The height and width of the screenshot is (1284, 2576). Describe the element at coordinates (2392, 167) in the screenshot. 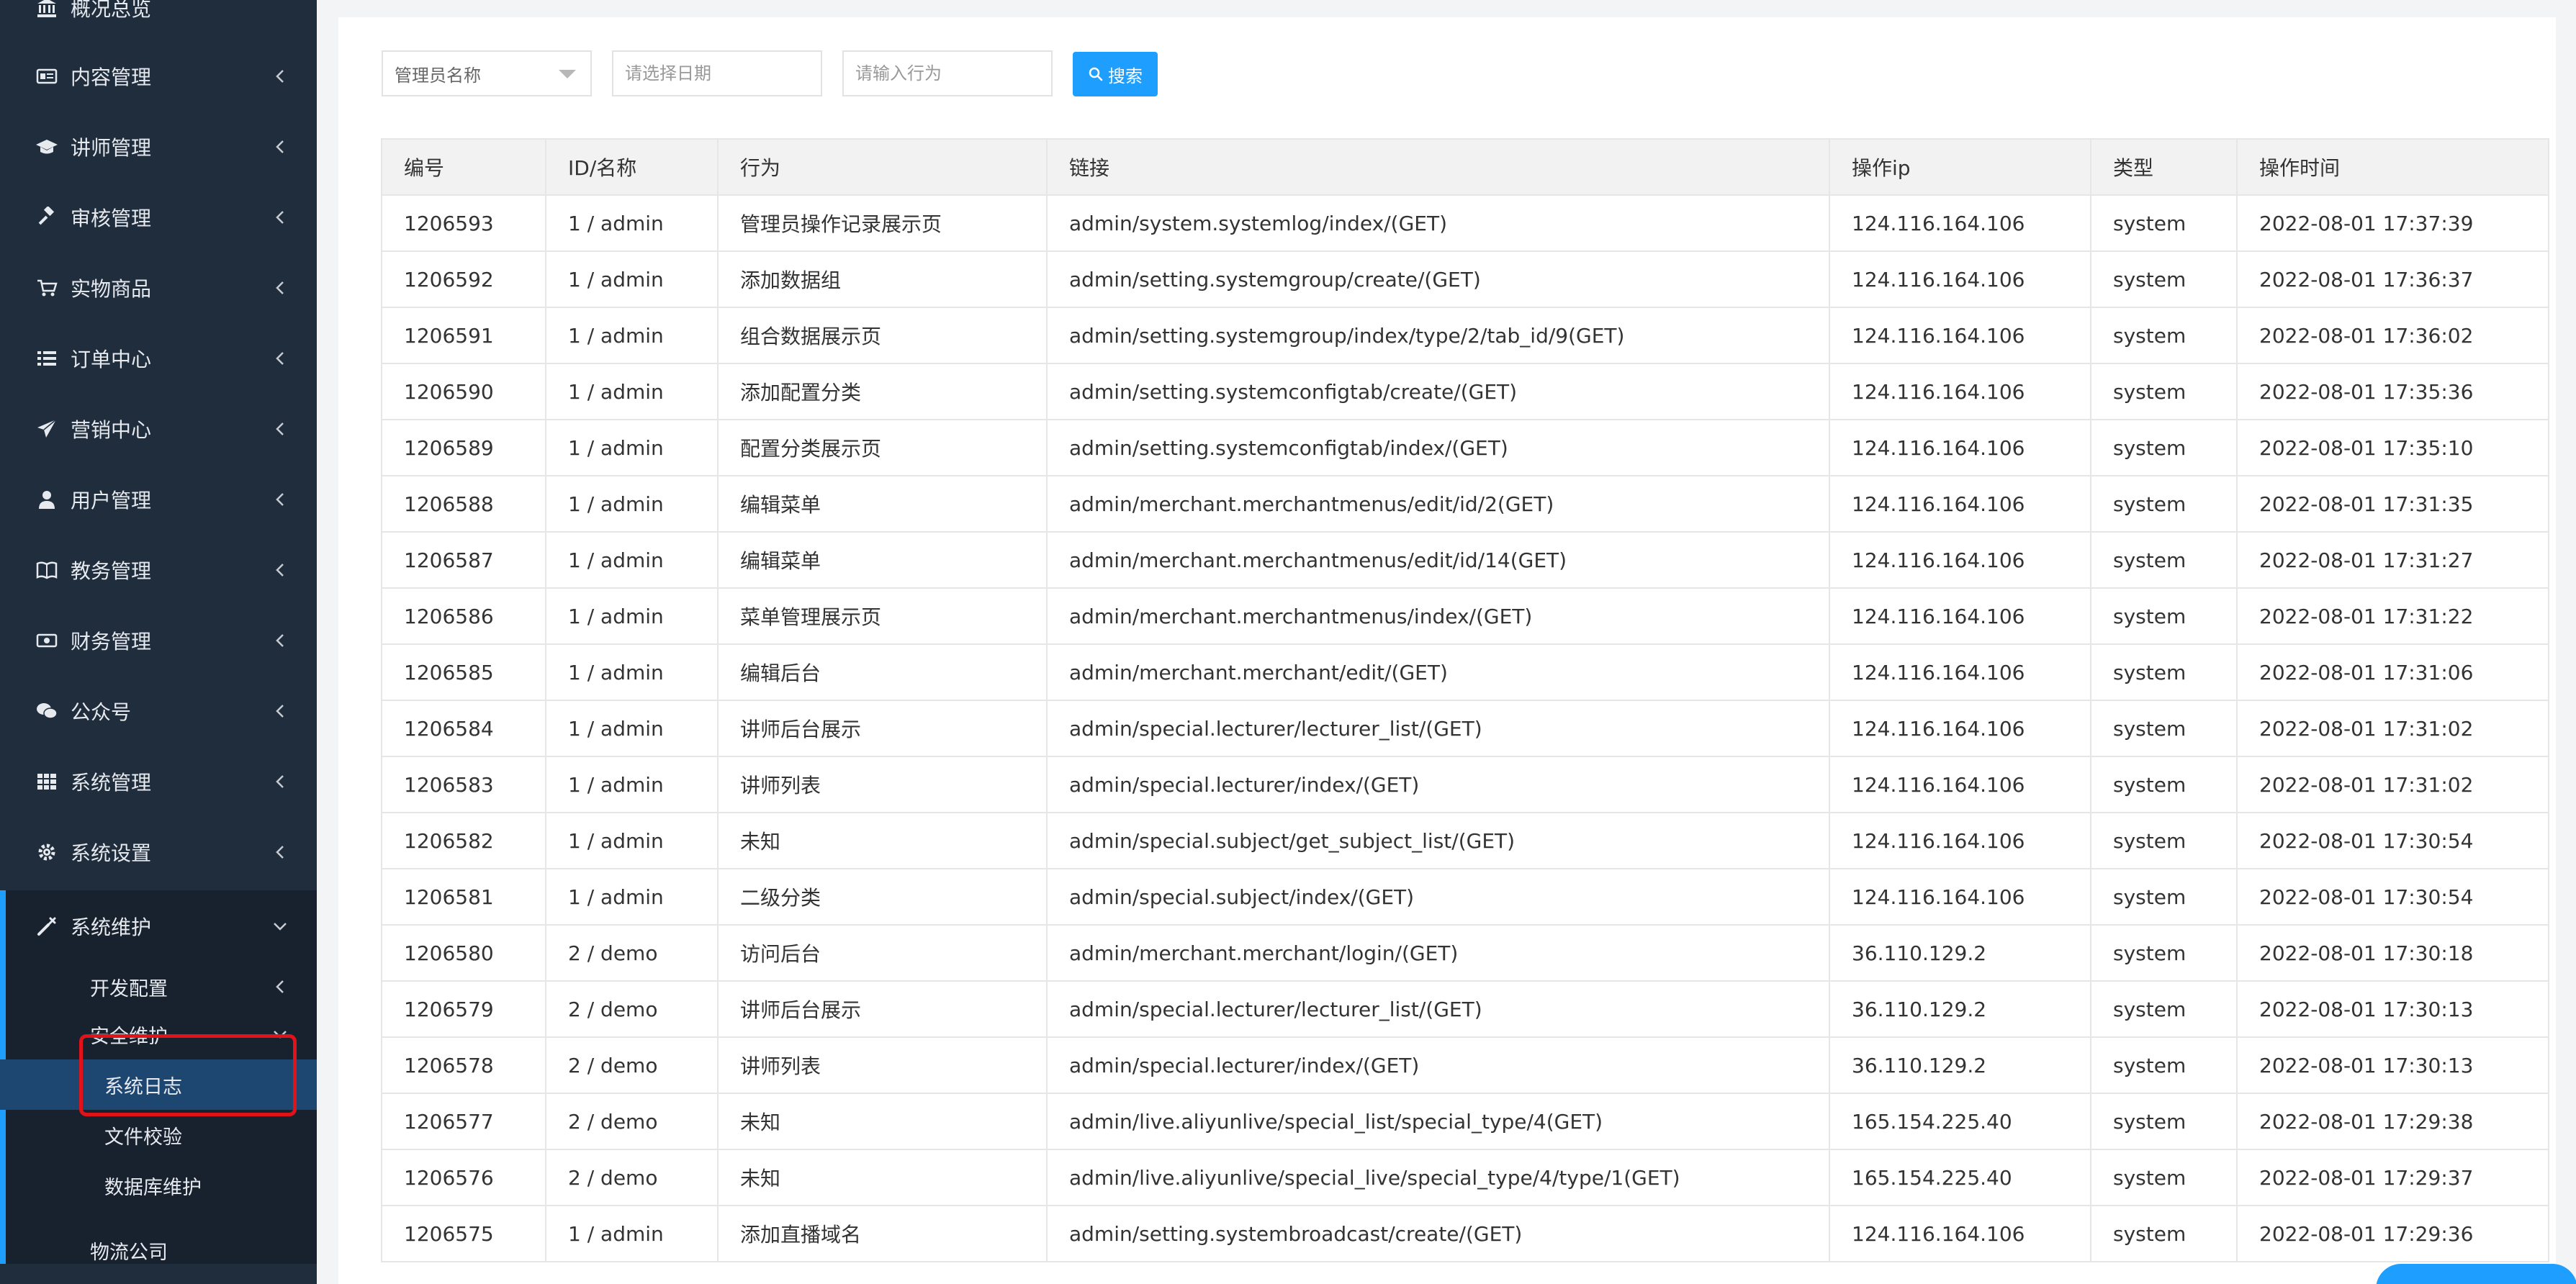

I see `column-header-time: 操作时间` at that location.